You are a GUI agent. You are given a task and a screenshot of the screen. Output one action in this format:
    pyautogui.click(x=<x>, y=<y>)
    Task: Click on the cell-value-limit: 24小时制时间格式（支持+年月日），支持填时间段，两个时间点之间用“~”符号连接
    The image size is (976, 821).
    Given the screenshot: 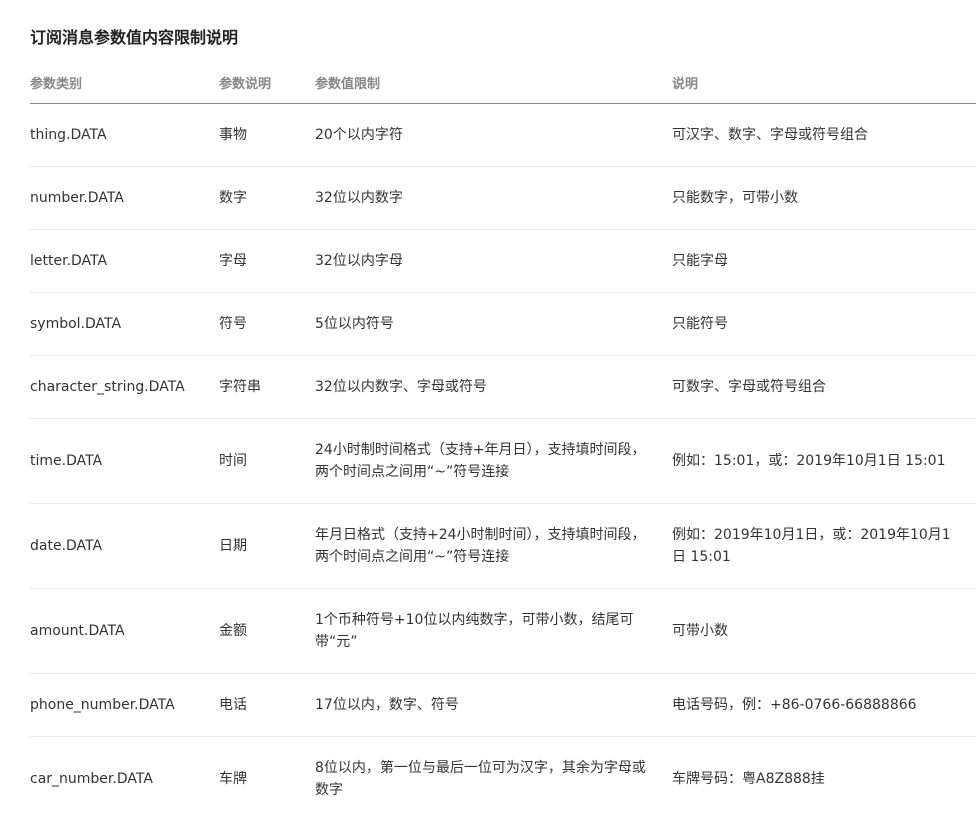 What is the action you would take?
    pyautogui.click(x=493, y=461)
    